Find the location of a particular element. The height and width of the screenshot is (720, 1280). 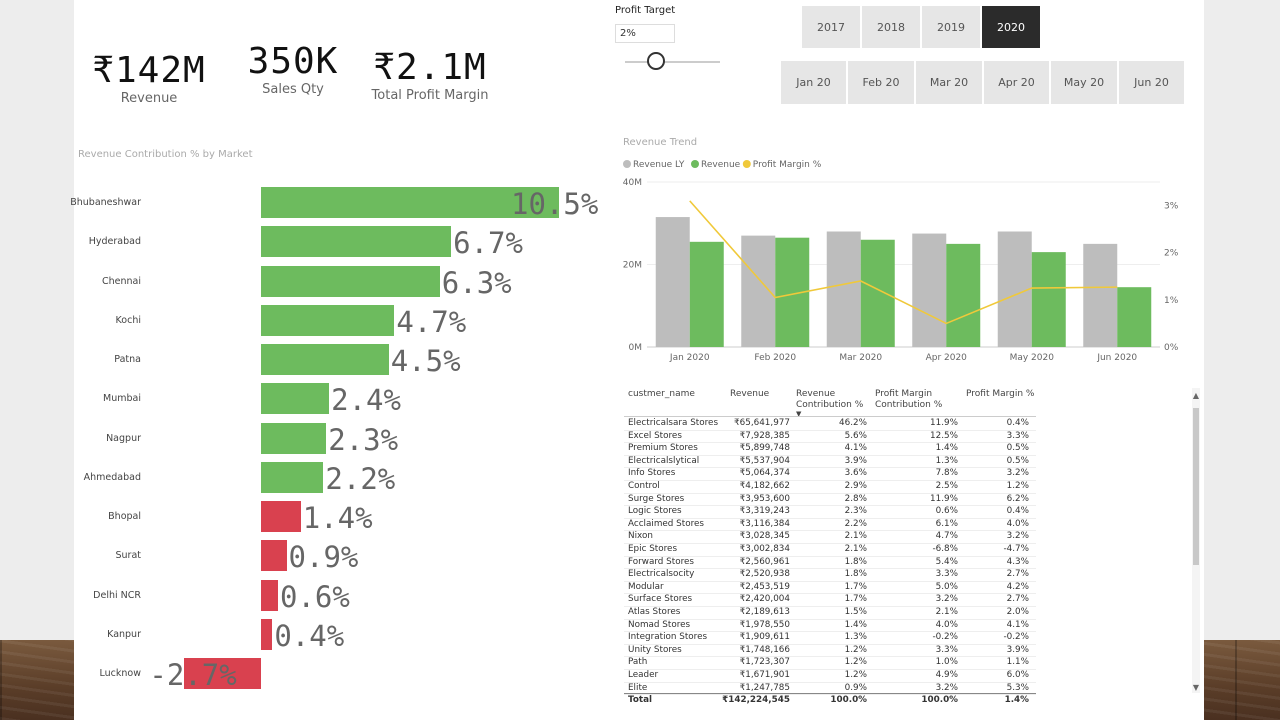

market-bar-data-label: 0.4% is located at coordinates (309, 635).